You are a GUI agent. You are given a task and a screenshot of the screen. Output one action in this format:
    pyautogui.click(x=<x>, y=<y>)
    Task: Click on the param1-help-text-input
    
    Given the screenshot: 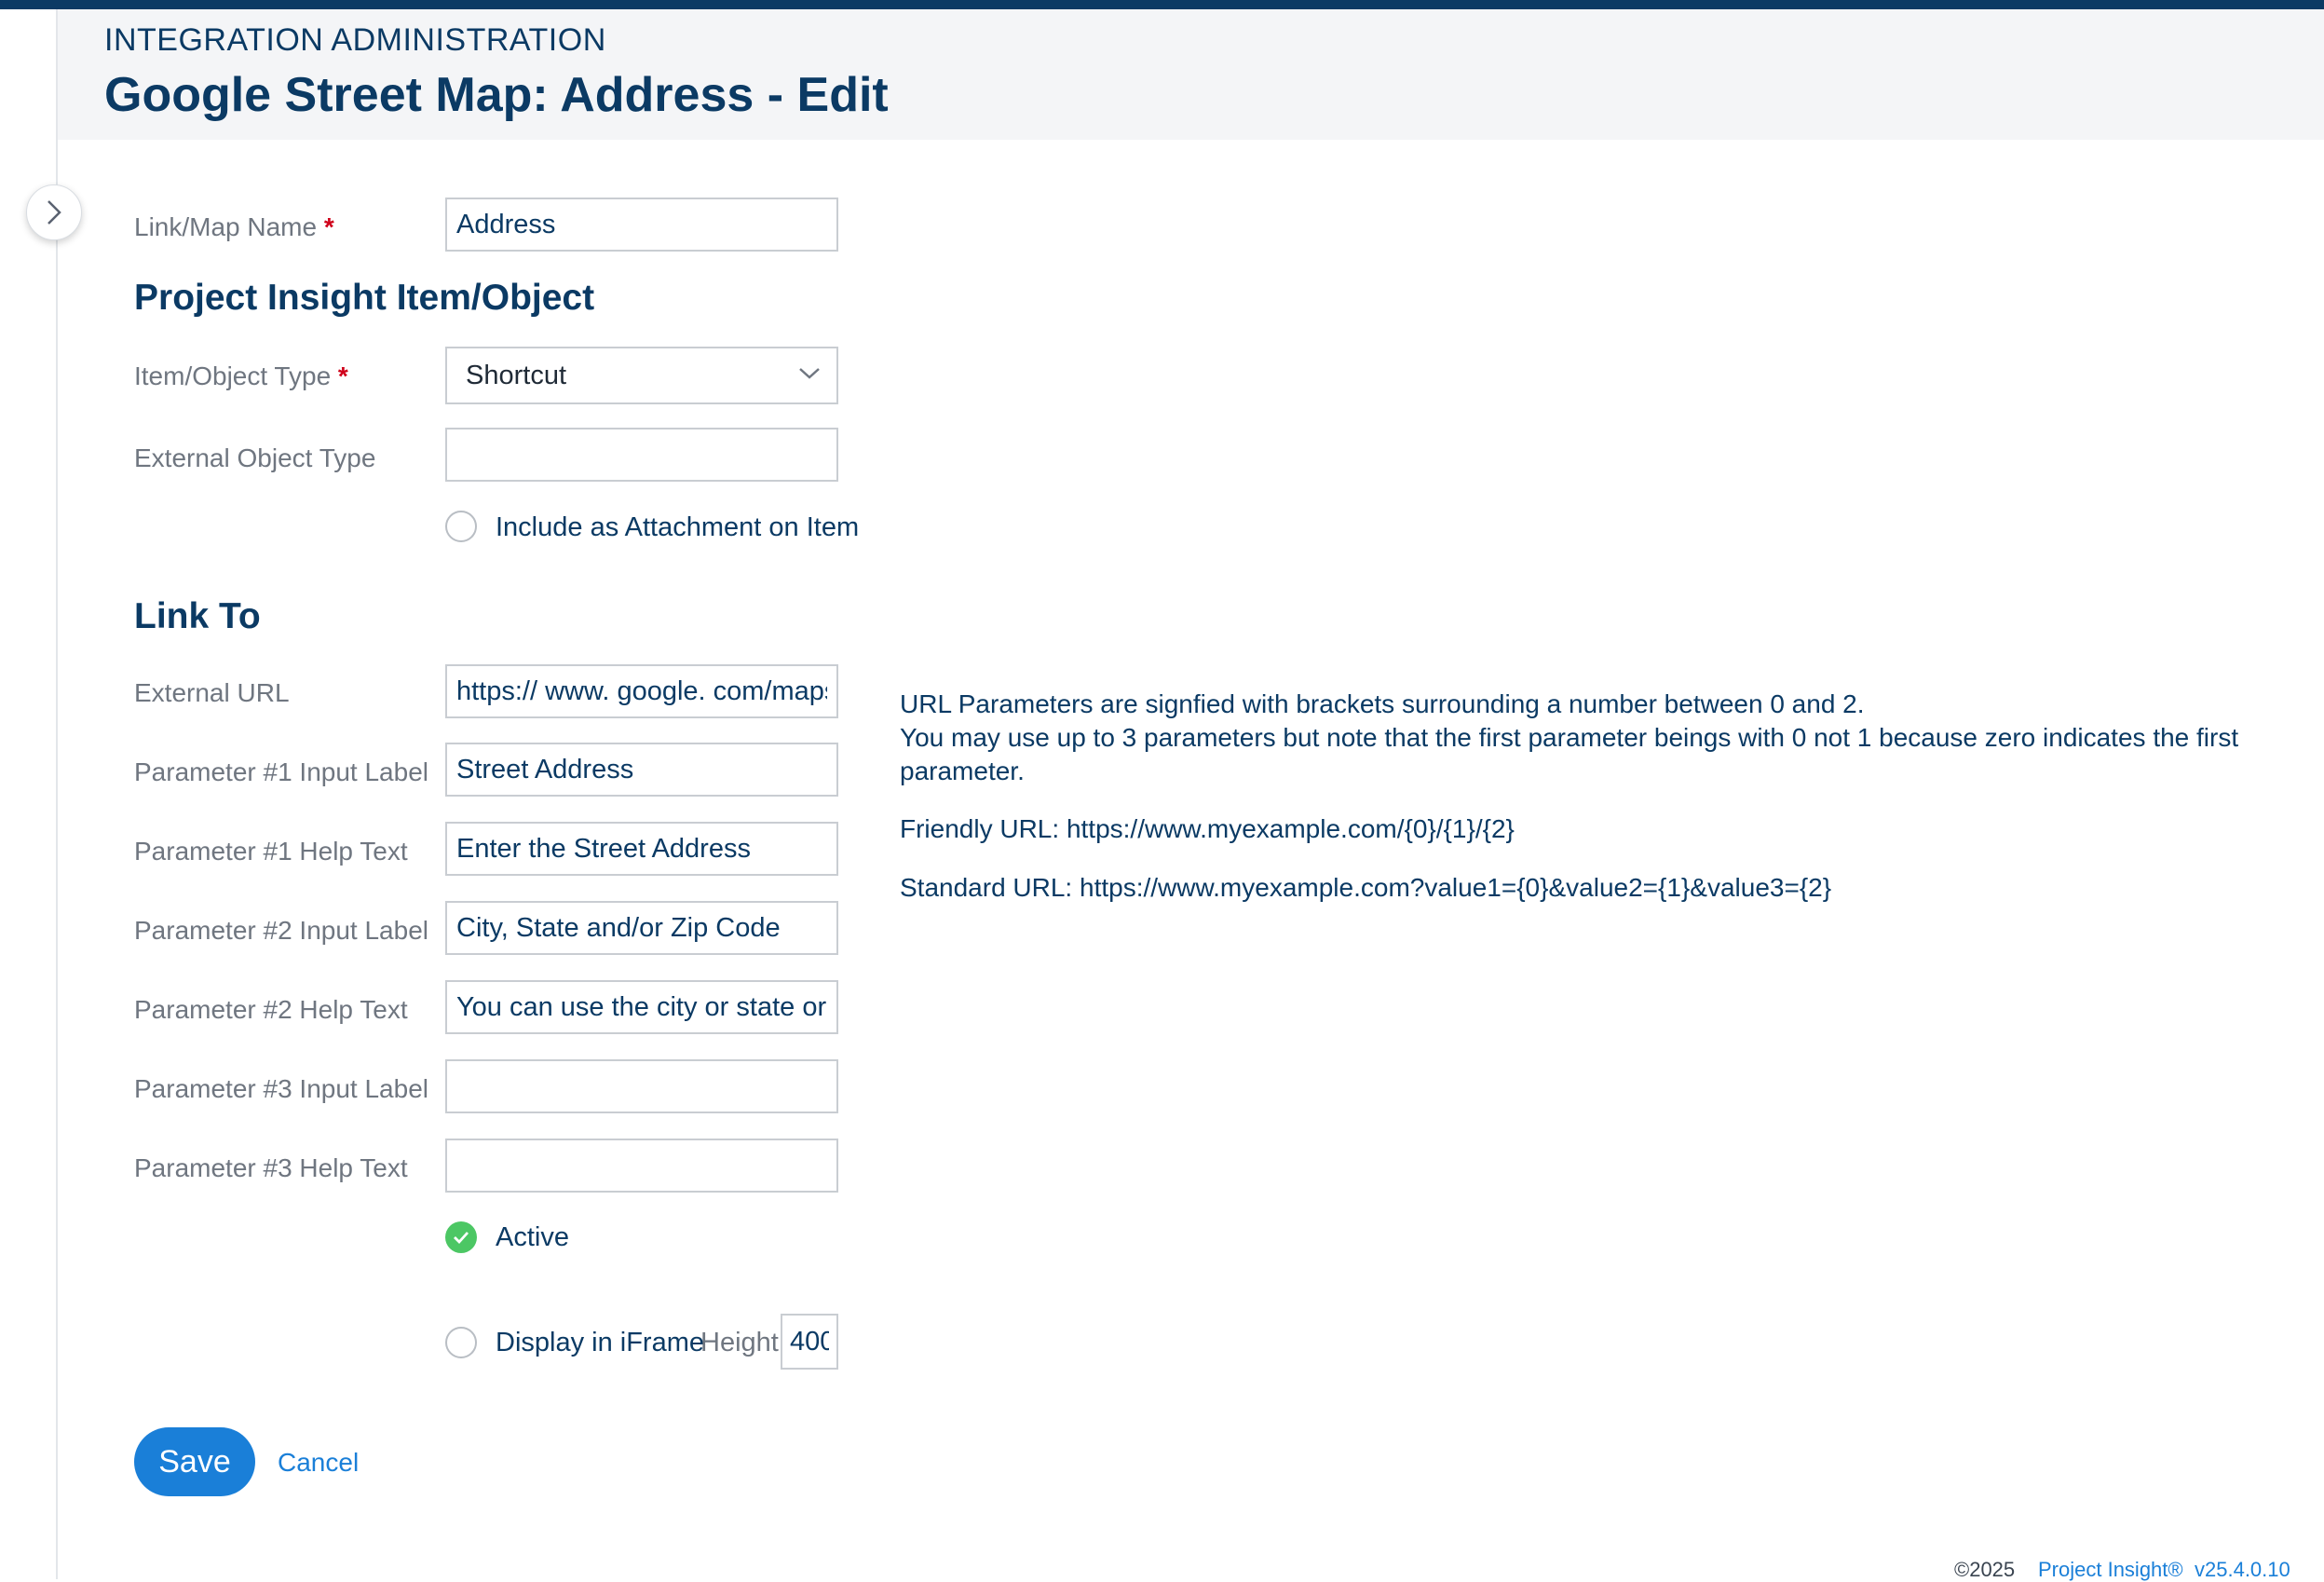 What is the action you would take?
    pyautogui.click(x=641, y=849)
    